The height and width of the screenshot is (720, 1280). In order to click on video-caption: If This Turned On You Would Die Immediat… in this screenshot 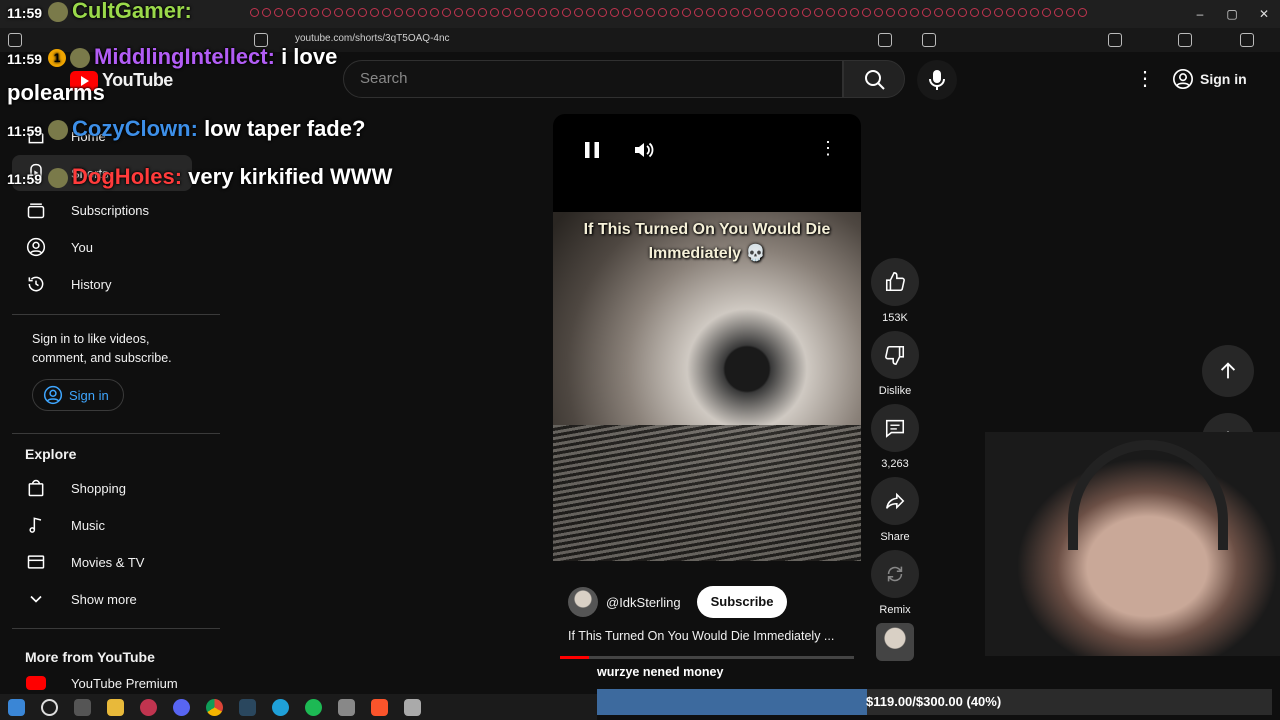, I will do `click(707, 241)`.